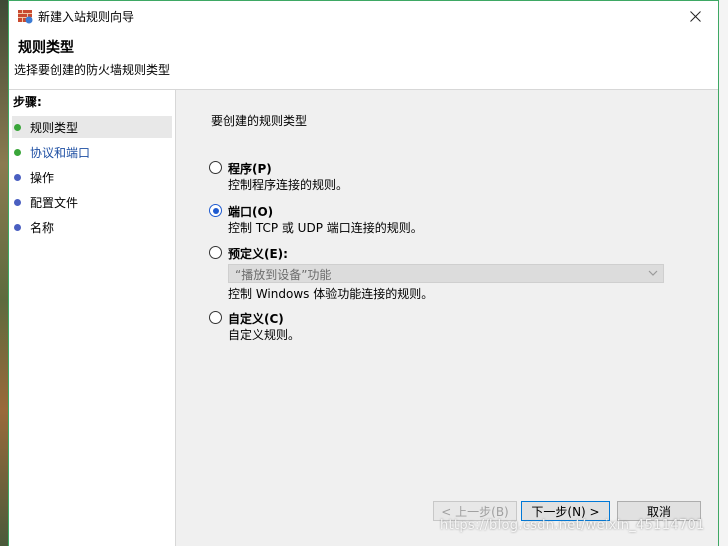  What do you see at coordinates (288, 185) in the screenshot?
I see `option-description: 控制程序连接的规则。` at bounding box center [288, 185].